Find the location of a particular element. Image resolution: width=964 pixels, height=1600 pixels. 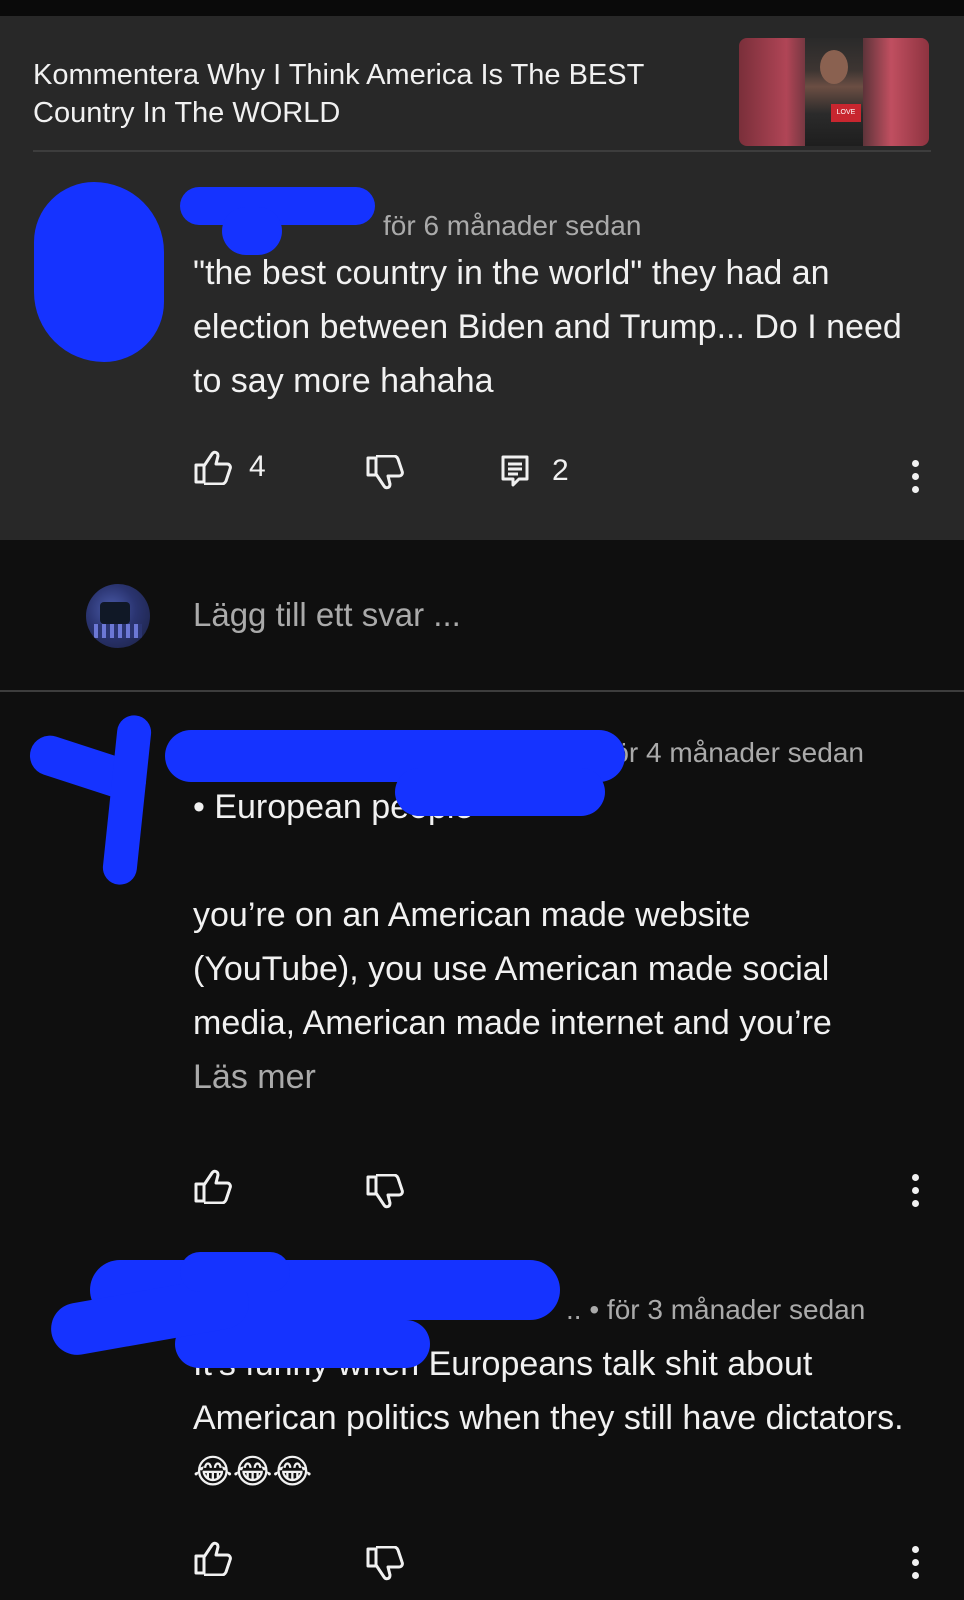

censored-avatar-stroke is located at coordinates (127, 800).